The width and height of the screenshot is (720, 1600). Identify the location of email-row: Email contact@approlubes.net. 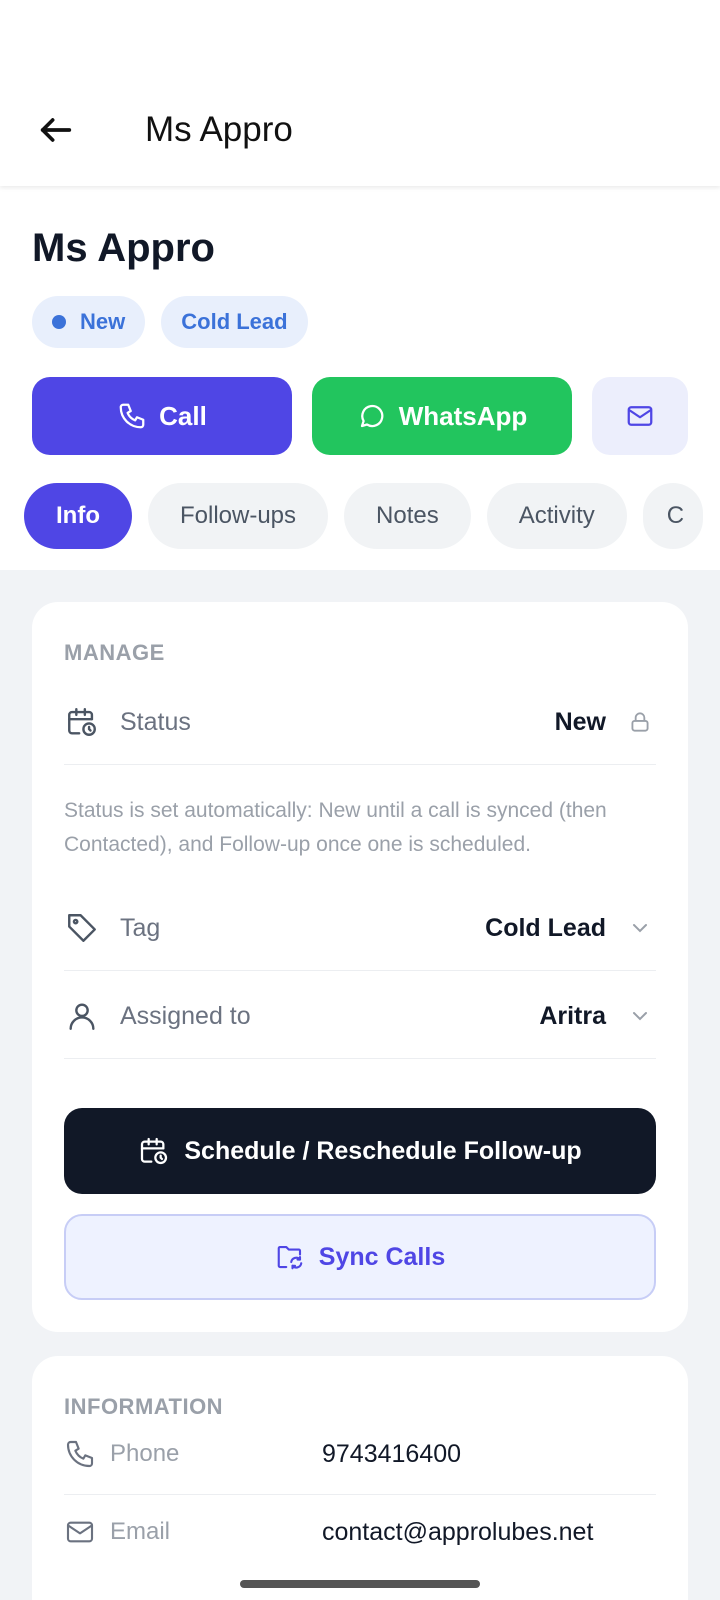
(360, 1532).